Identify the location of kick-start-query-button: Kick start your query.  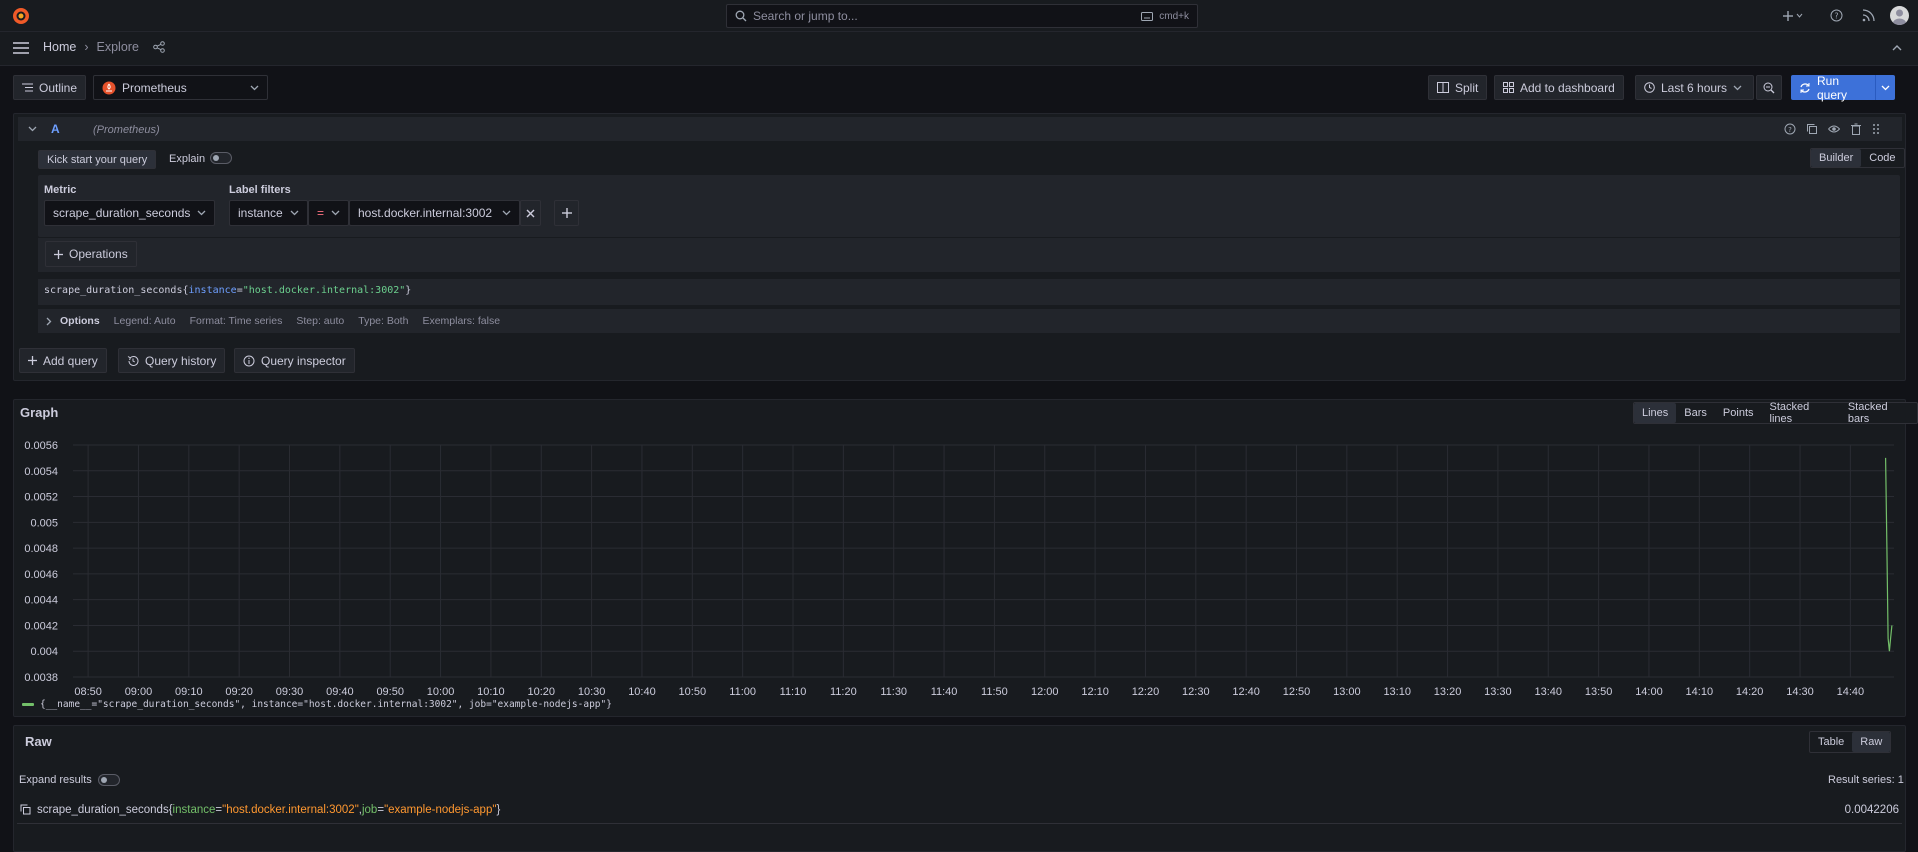
(97, 159).